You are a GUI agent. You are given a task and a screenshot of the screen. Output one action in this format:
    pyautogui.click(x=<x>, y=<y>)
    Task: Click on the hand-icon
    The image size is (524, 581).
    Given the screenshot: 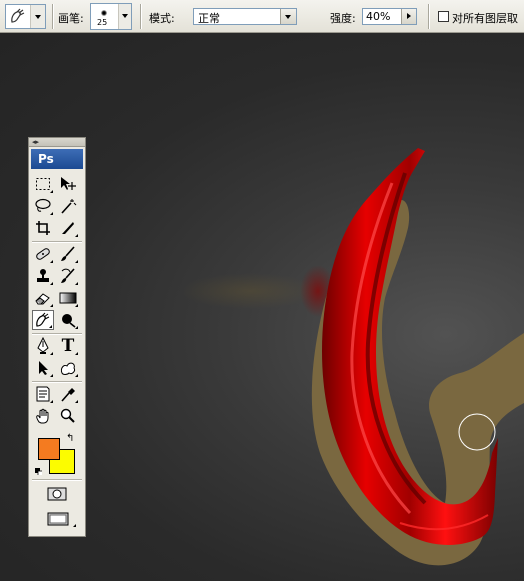 What is the action you would take?
    pyautogui.click(x=42, y=416)
    